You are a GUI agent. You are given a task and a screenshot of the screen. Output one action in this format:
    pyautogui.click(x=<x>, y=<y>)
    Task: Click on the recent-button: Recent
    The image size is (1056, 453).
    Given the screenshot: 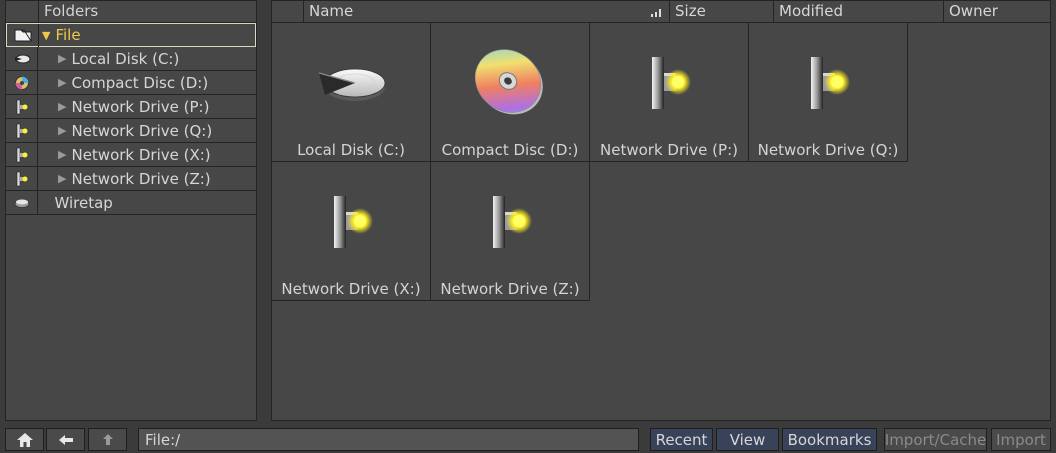 What is the action you would take?
    pyautogui.click(x=681, y=439)
    